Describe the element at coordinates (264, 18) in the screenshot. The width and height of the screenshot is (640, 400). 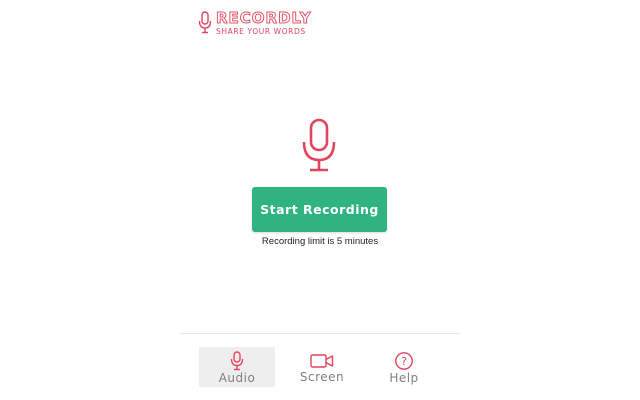
I see `logo-brand: RECORDLY` at that location.